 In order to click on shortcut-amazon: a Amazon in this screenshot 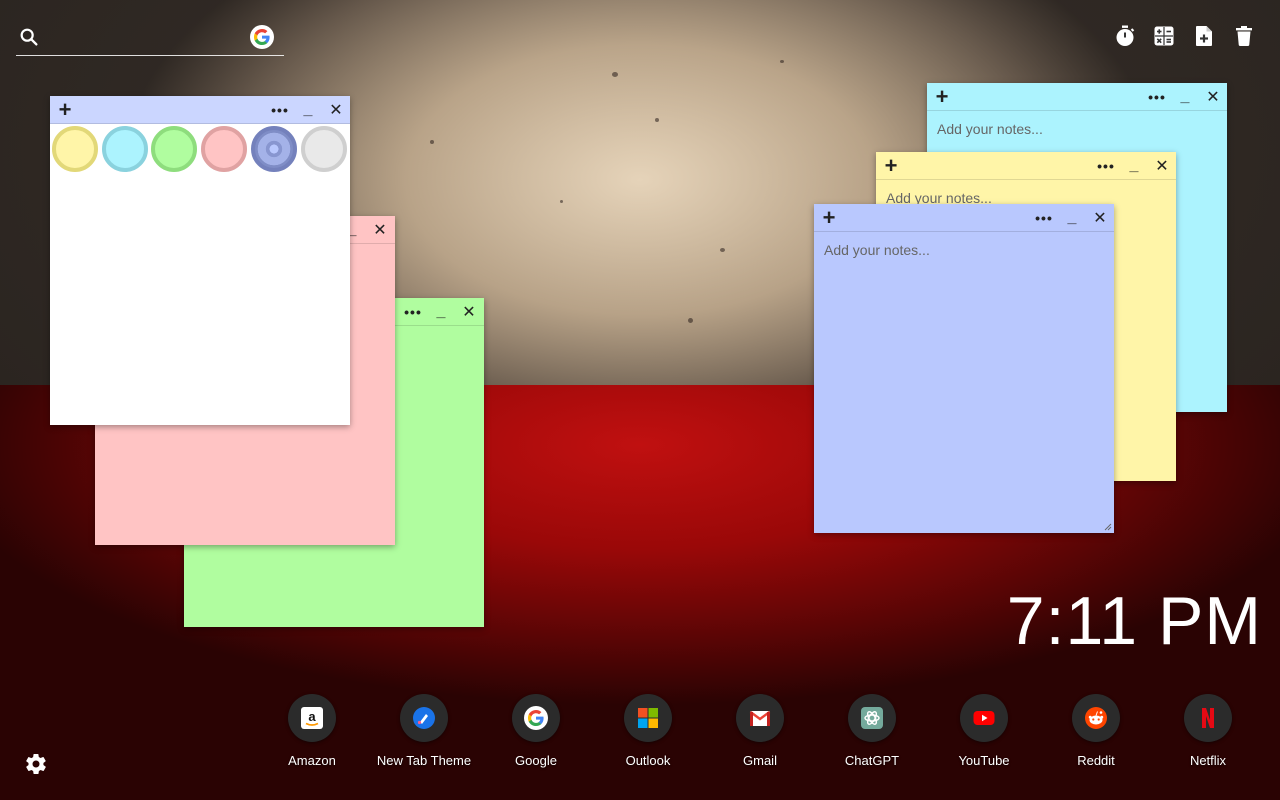, I will do `click(312, 731)`.